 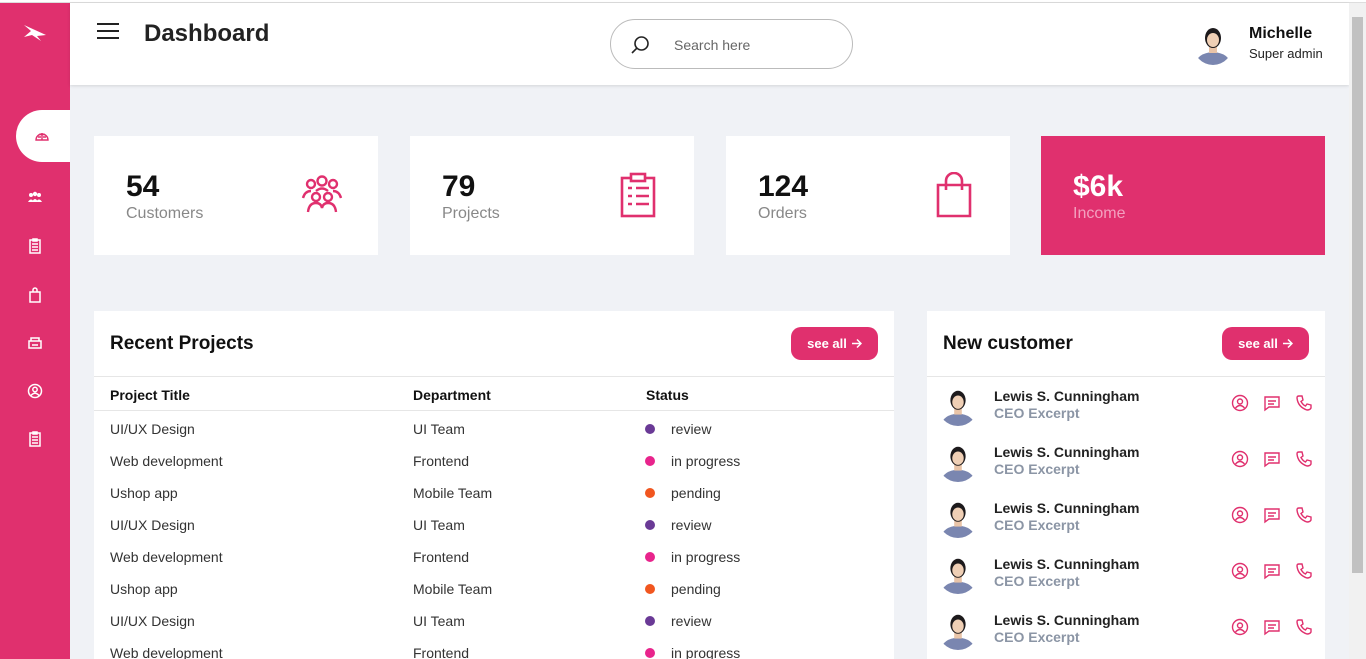 What do you see at coordinates (638, 195) in the screenshot?
I see `clipboard-icon` at bounding box center [638, 195].